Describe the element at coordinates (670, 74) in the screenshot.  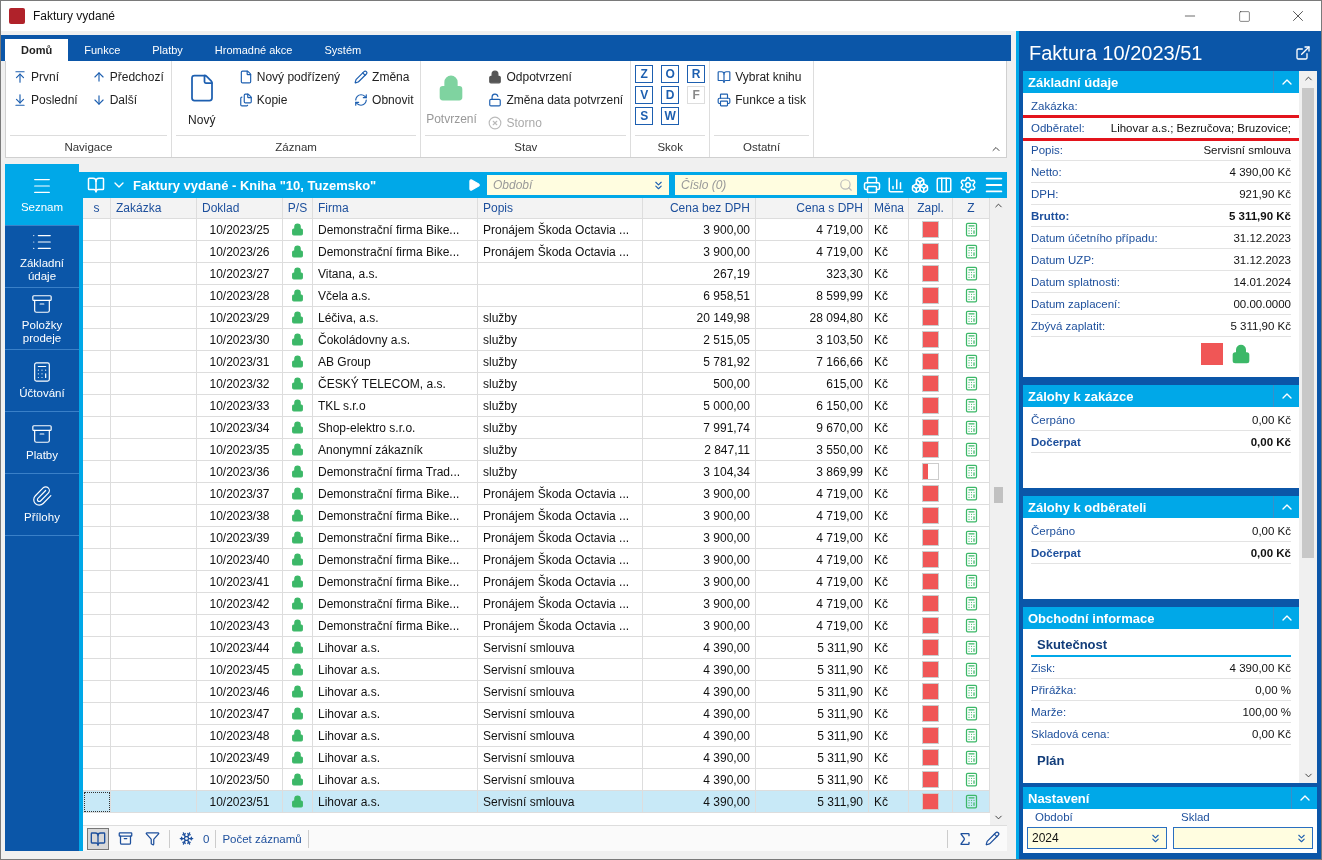
I see `jump-button: O` at that location.